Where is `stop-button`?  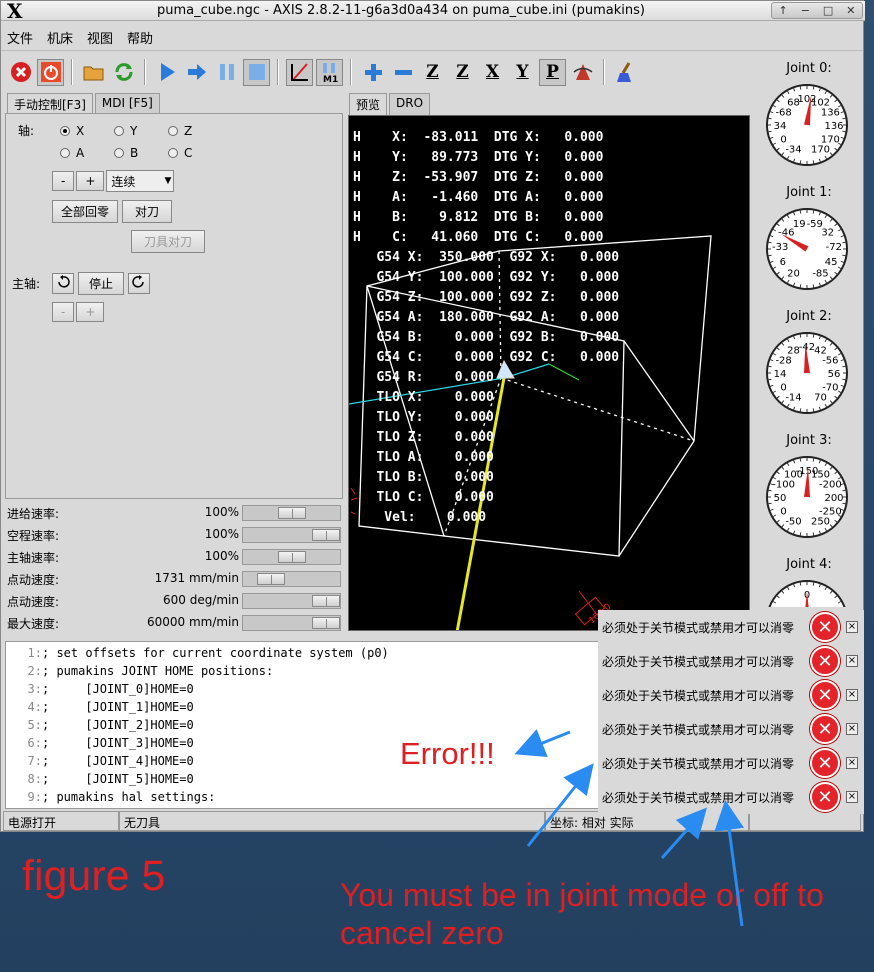 stop-button is located at coordinates (256, 72).